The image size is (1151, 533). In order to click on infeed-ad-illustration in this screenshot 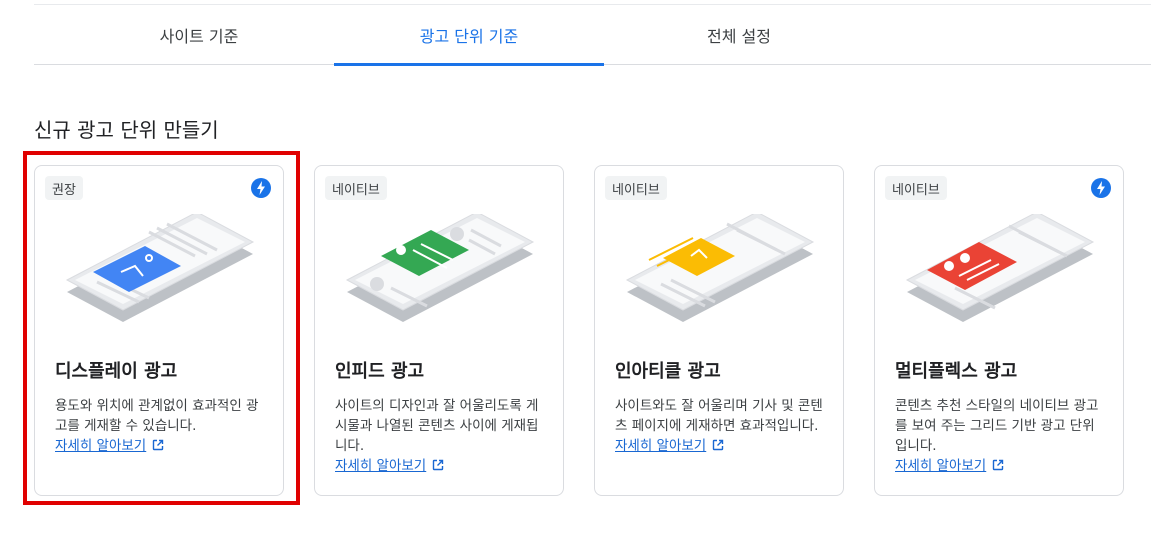, I will do `click(440, 268)`.